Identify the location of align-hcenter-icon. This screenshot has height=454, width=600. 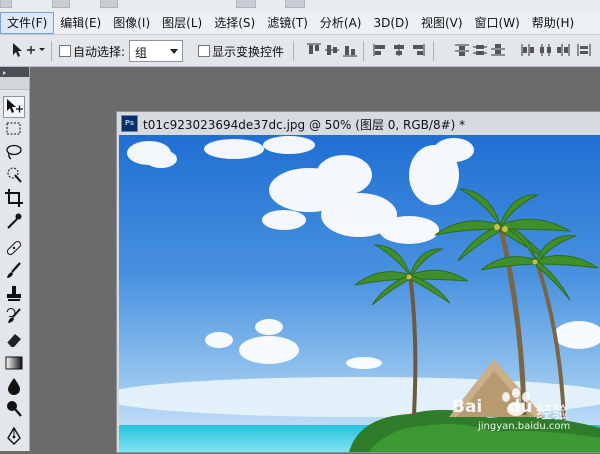
(399, 50).